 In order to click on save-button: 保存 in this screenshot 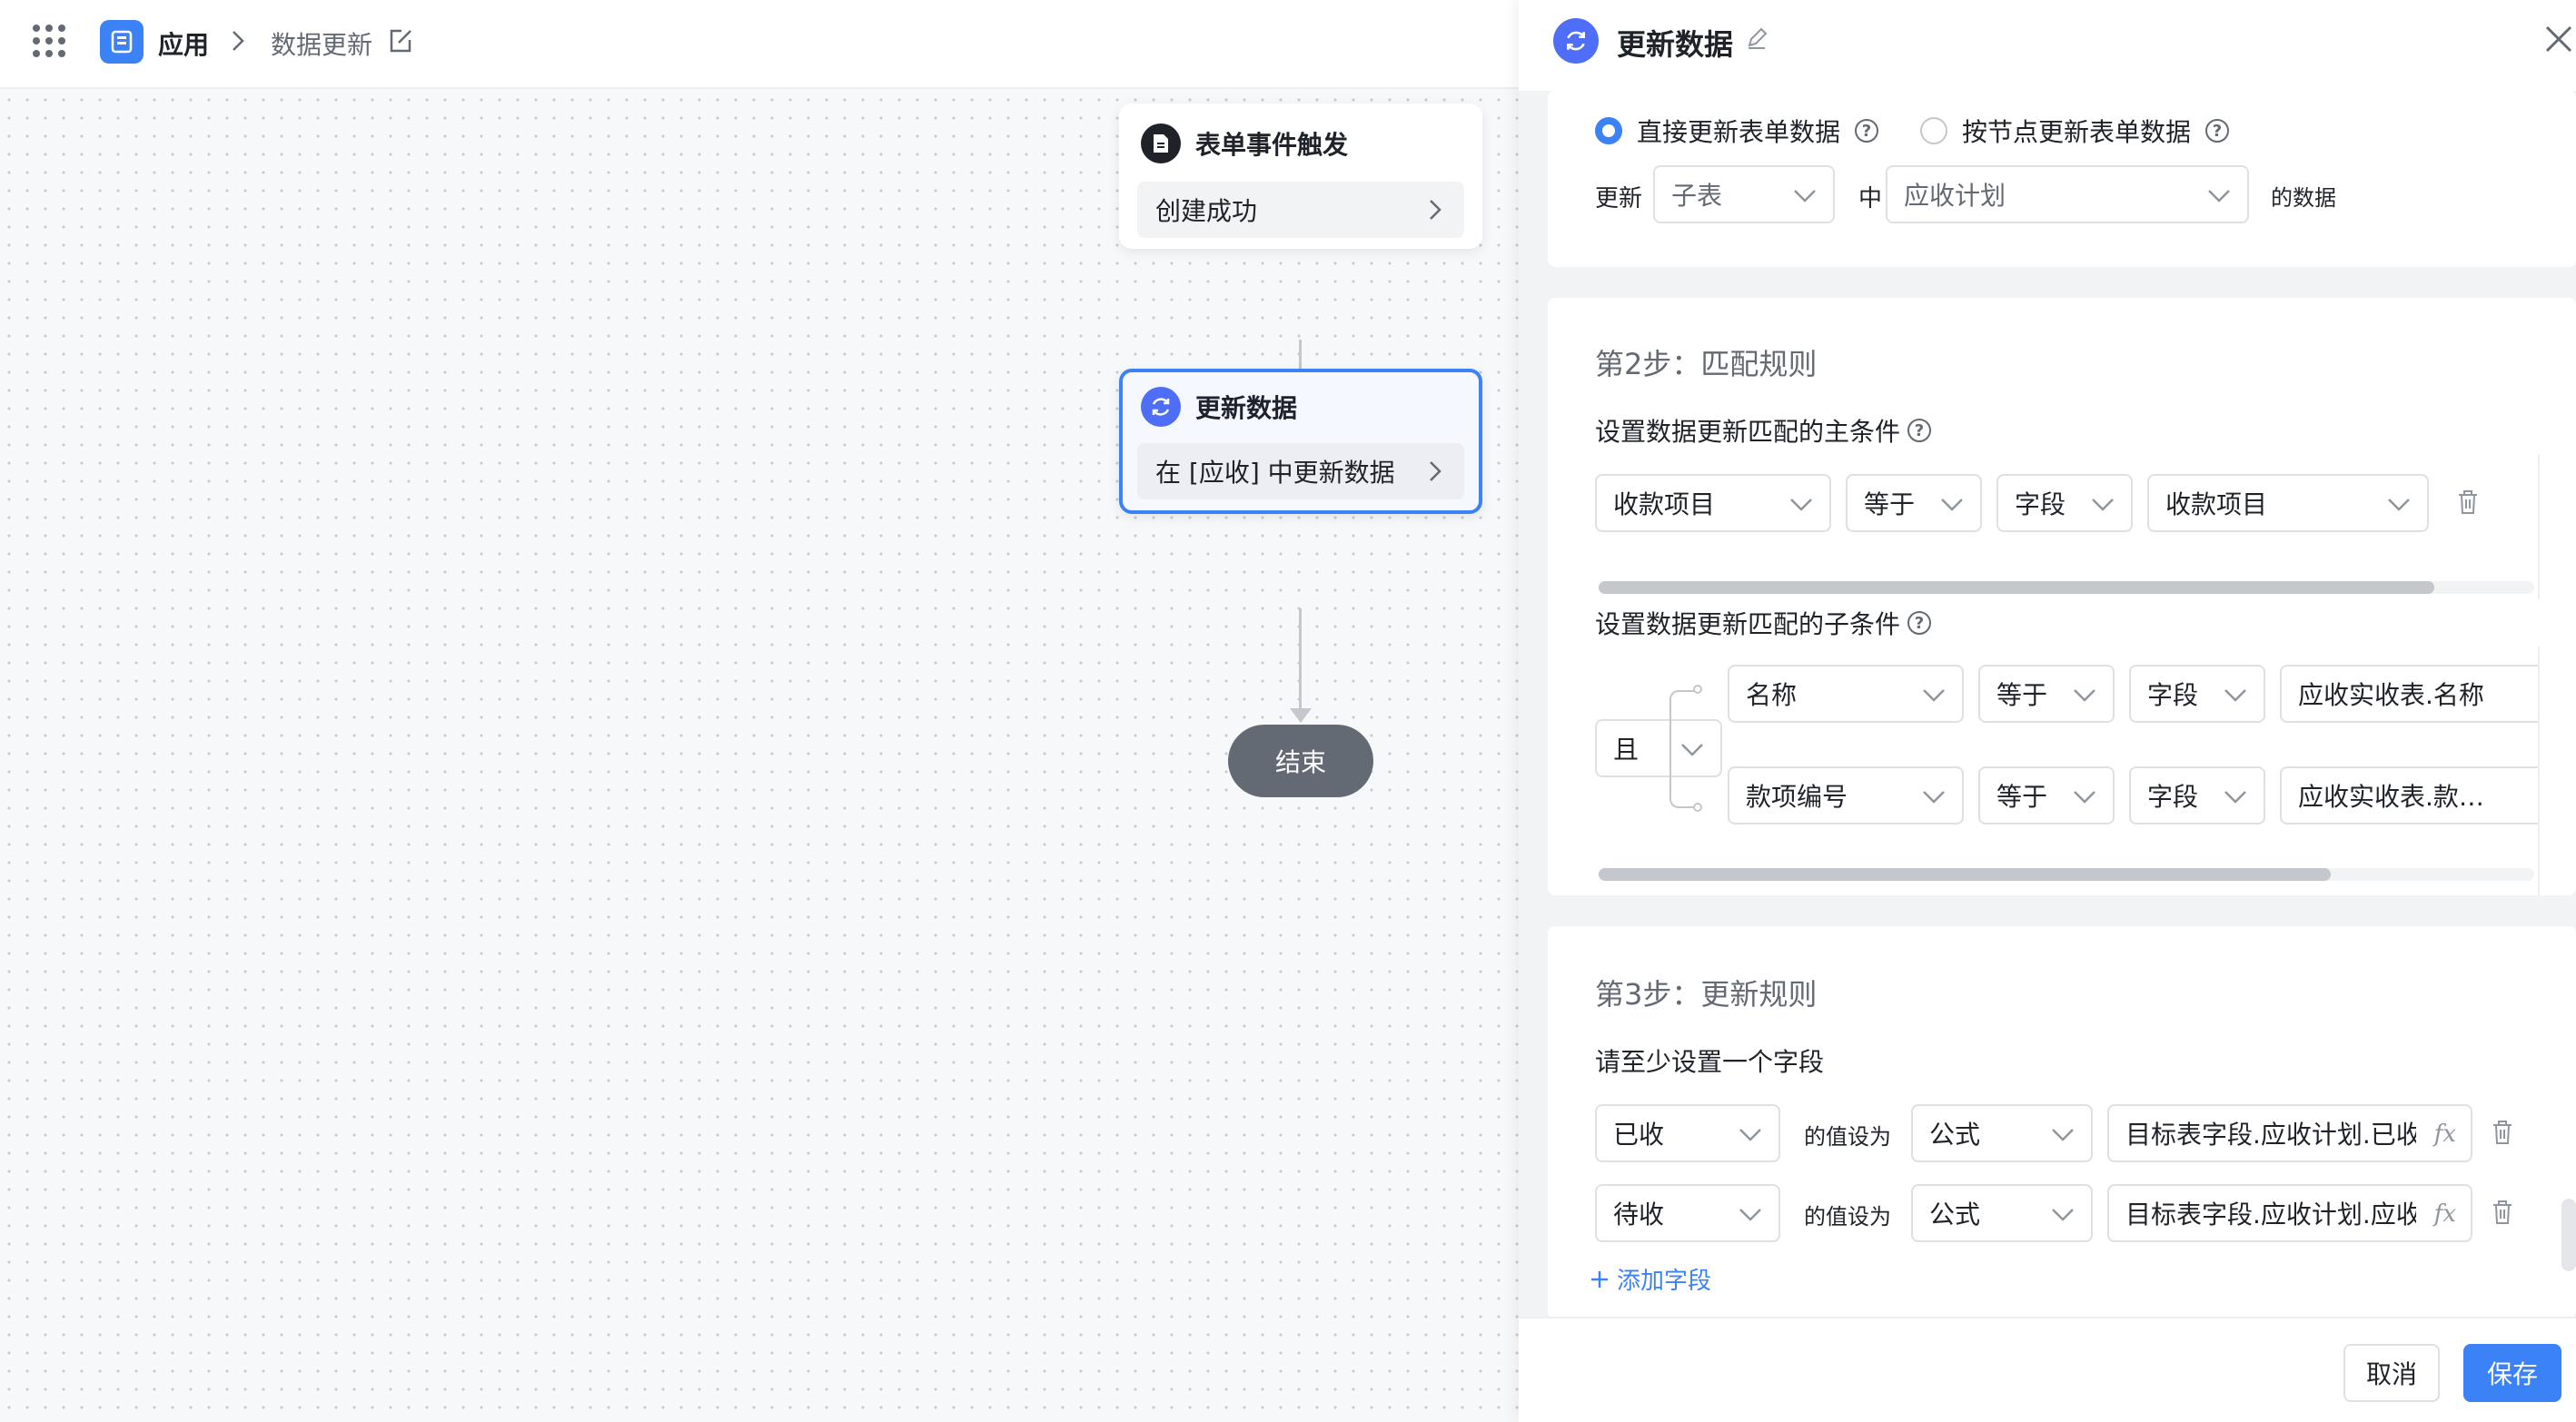, I will do `click(2512, 1373)`.